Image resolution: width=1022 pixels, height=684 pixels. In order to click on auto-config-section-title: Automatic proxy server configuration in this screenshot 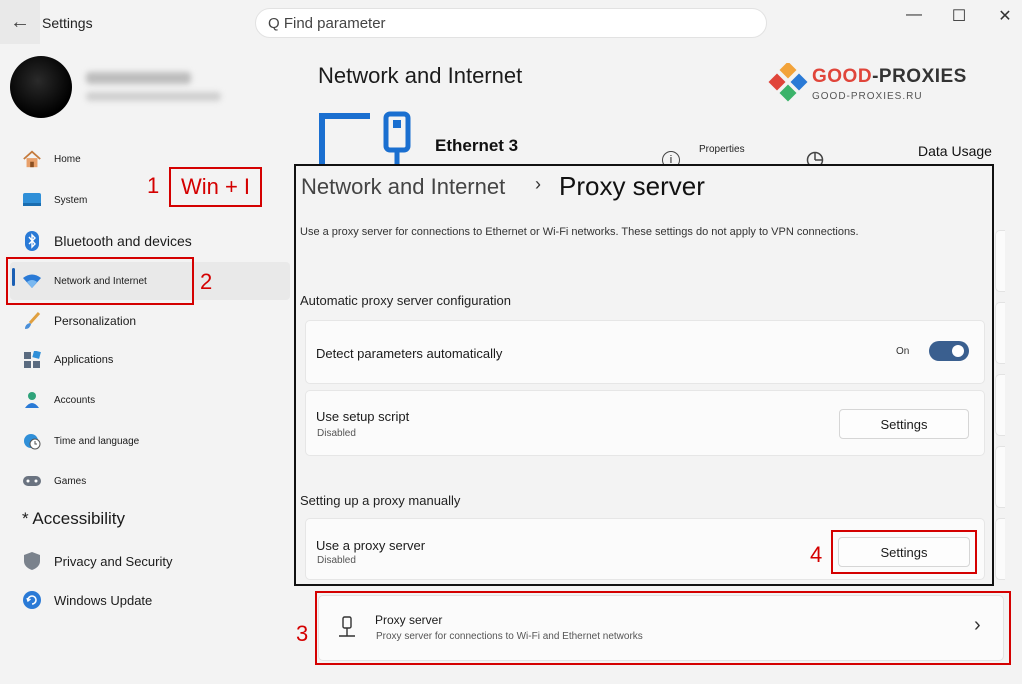, I will do `click(405, 300)`.